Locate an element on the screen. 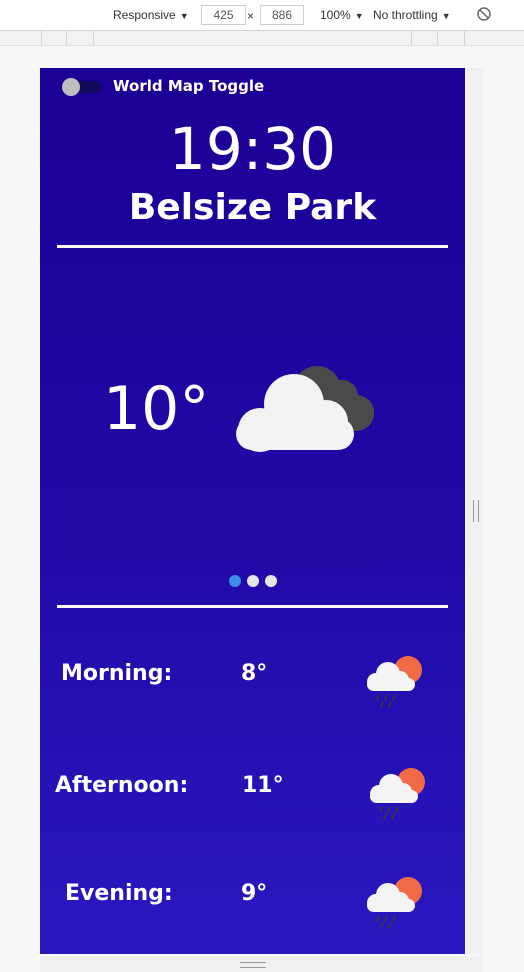 This screenshot has width=524, height=972. device-mode-select: Responsive ▼ is located at coordinates (151, 15).